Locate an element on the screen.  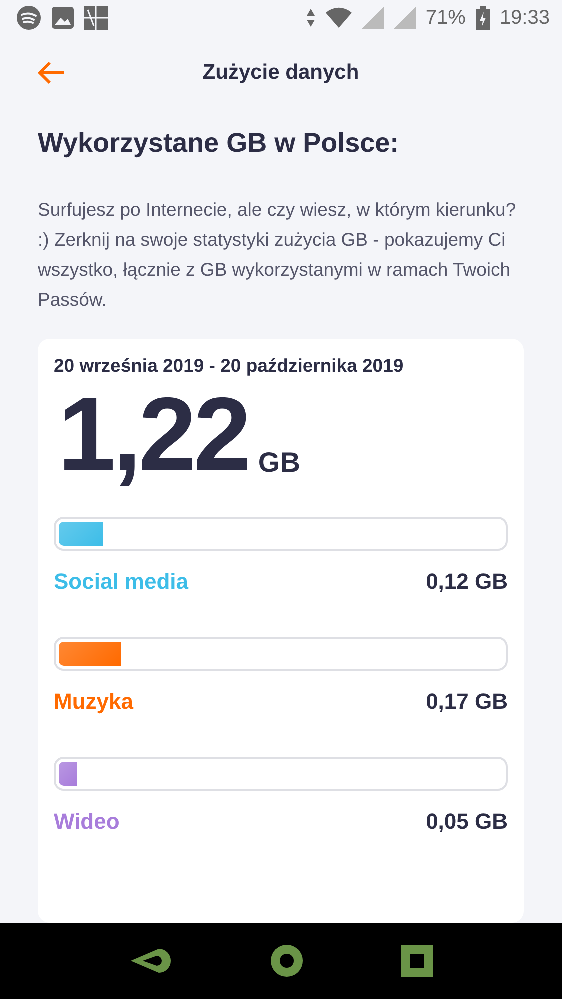
wifi-icon is located at coordinates (339, 18).